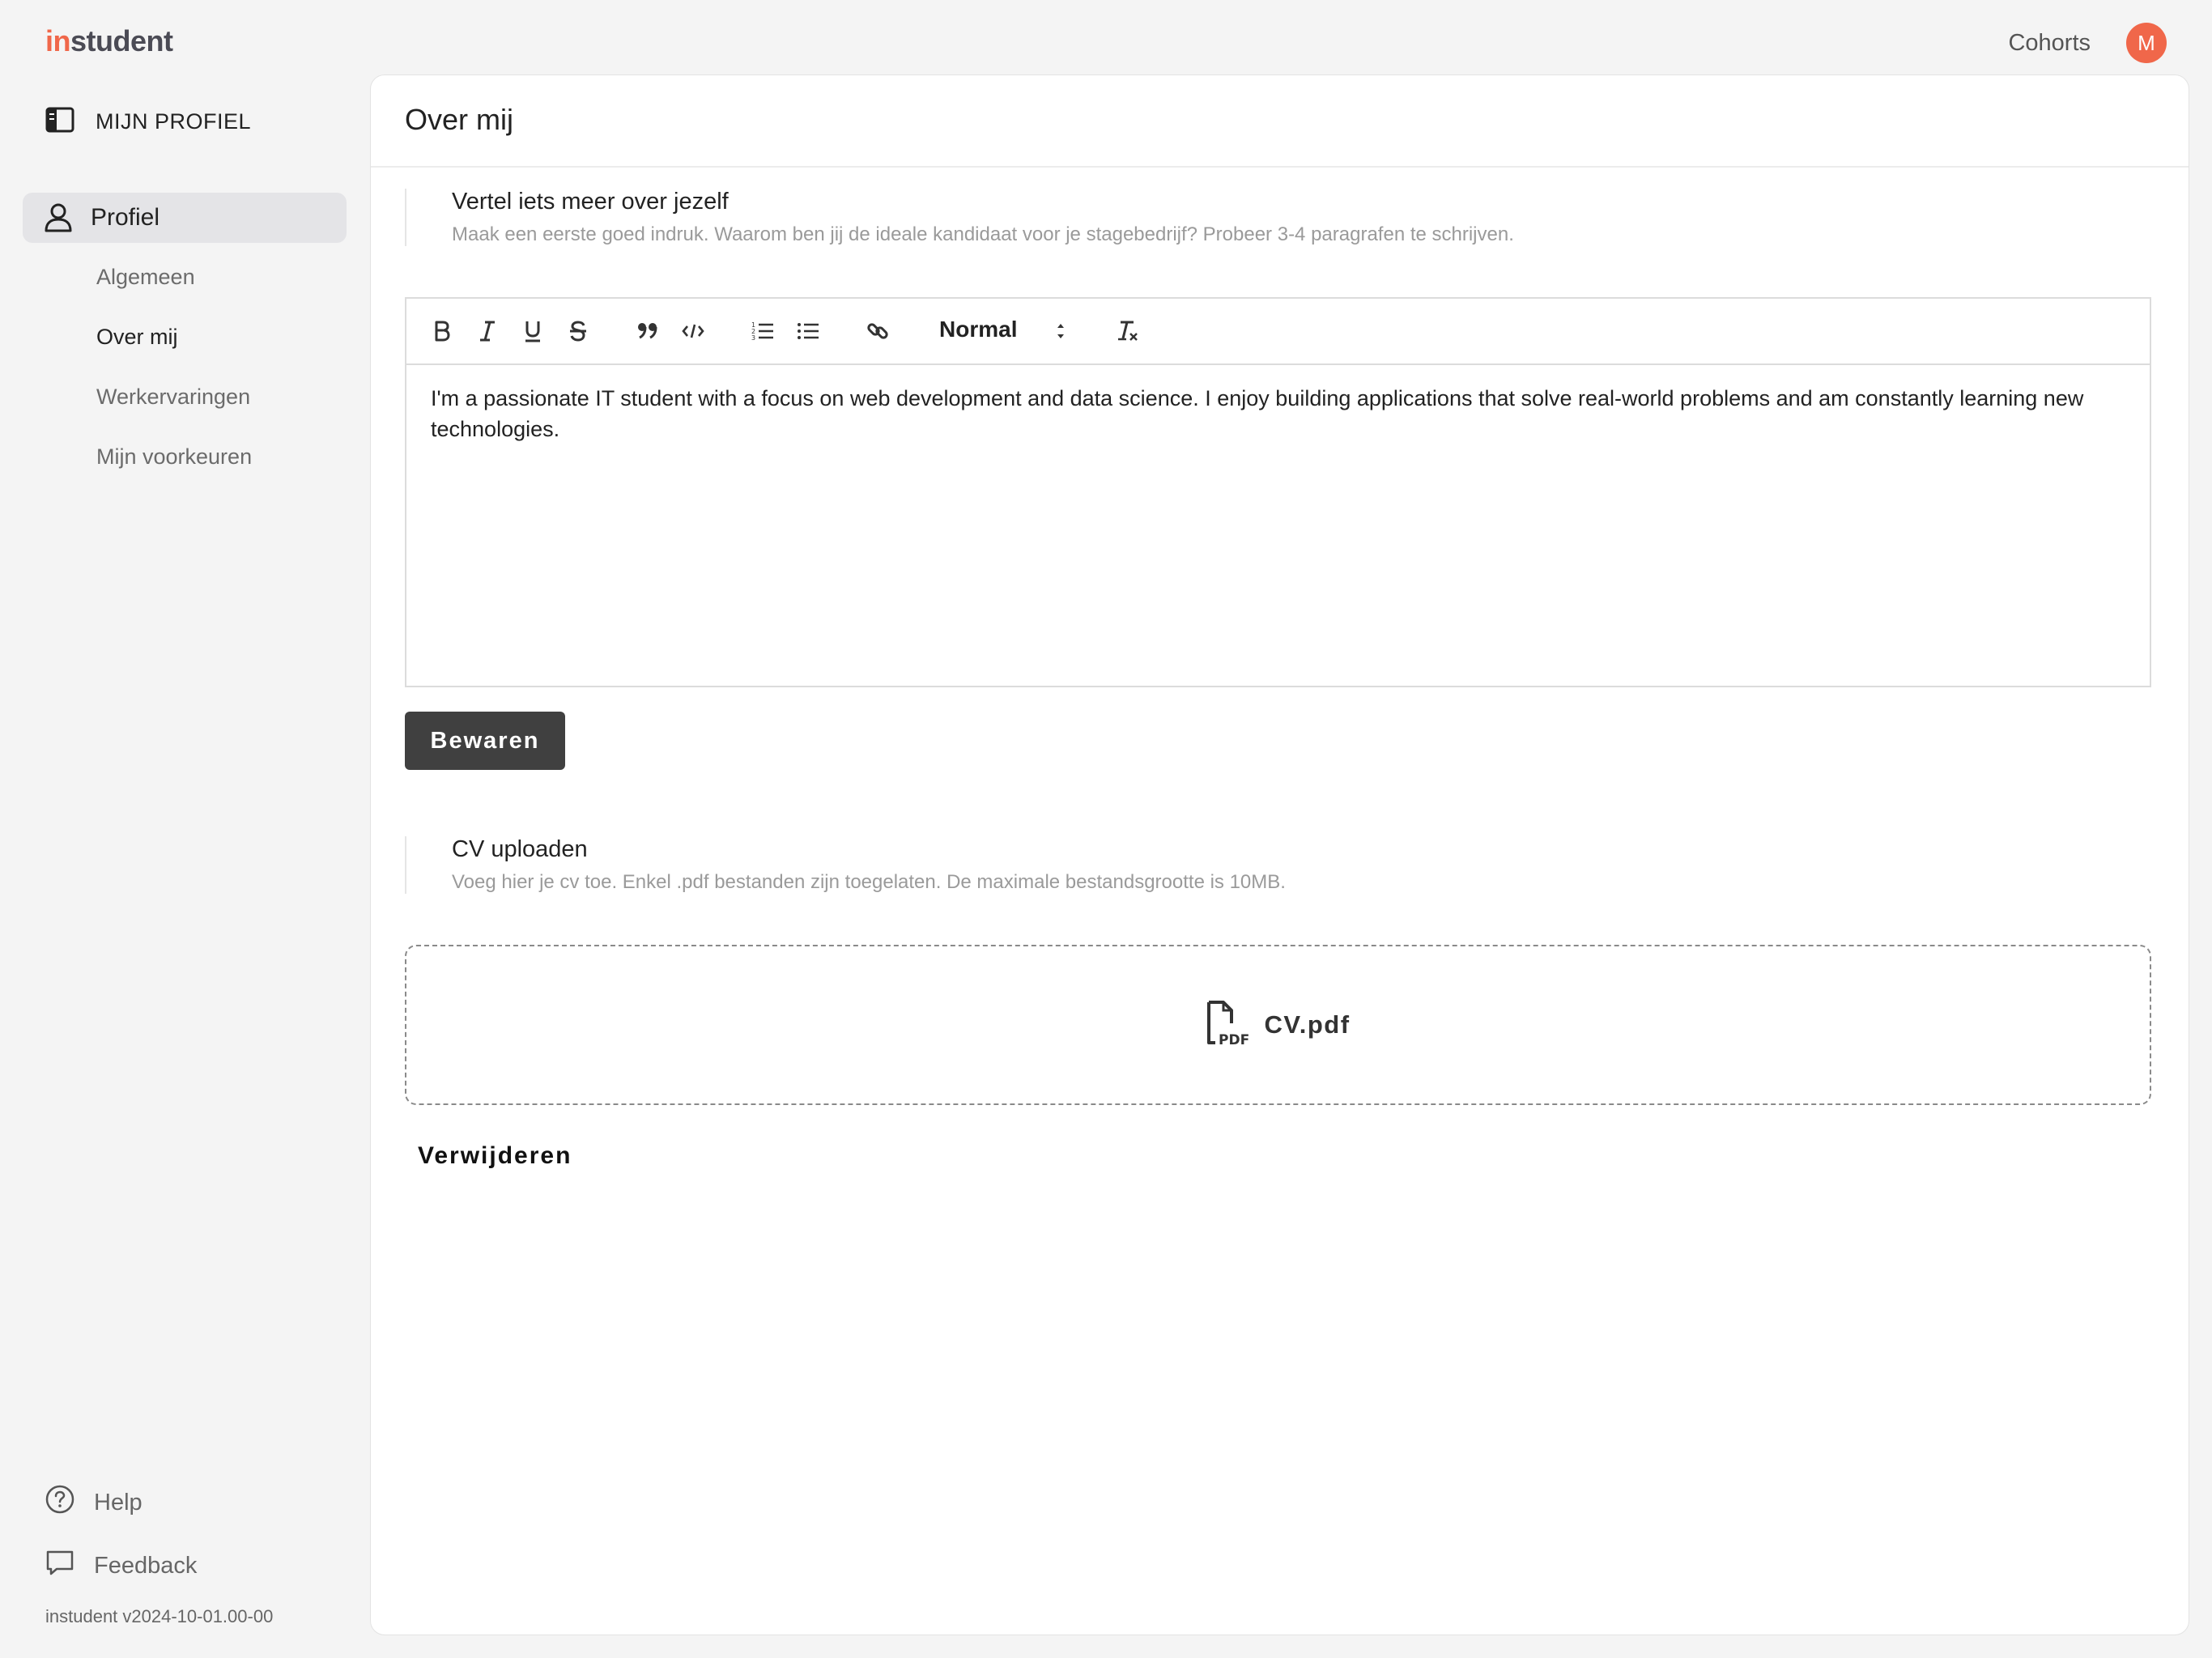  Describe the element at coordinates (533, 331) in the screenshot. I see `underline-icon` at that location.